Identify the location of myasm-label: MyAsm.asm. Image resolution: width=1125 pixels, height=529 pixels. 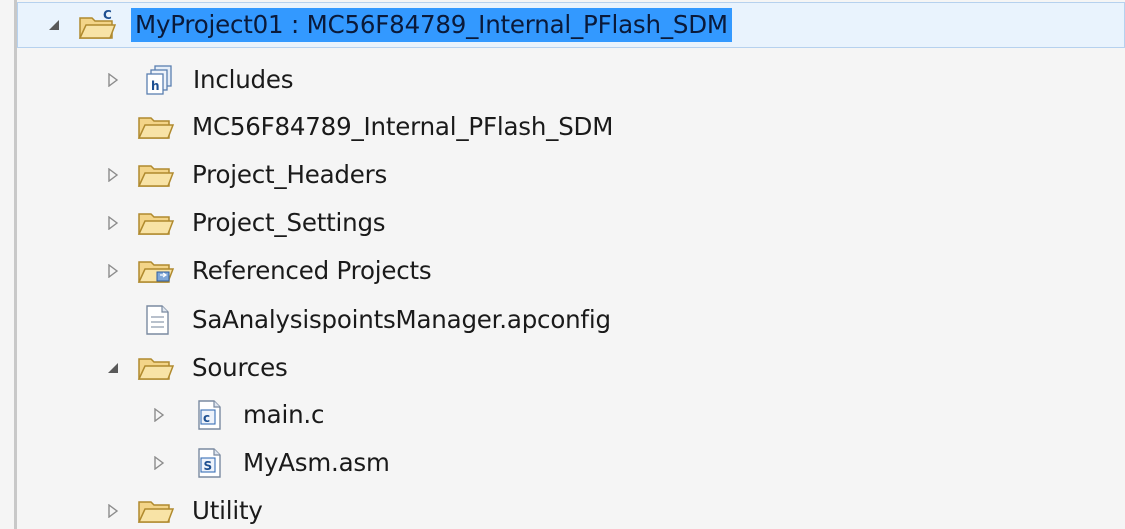
(316, 462).